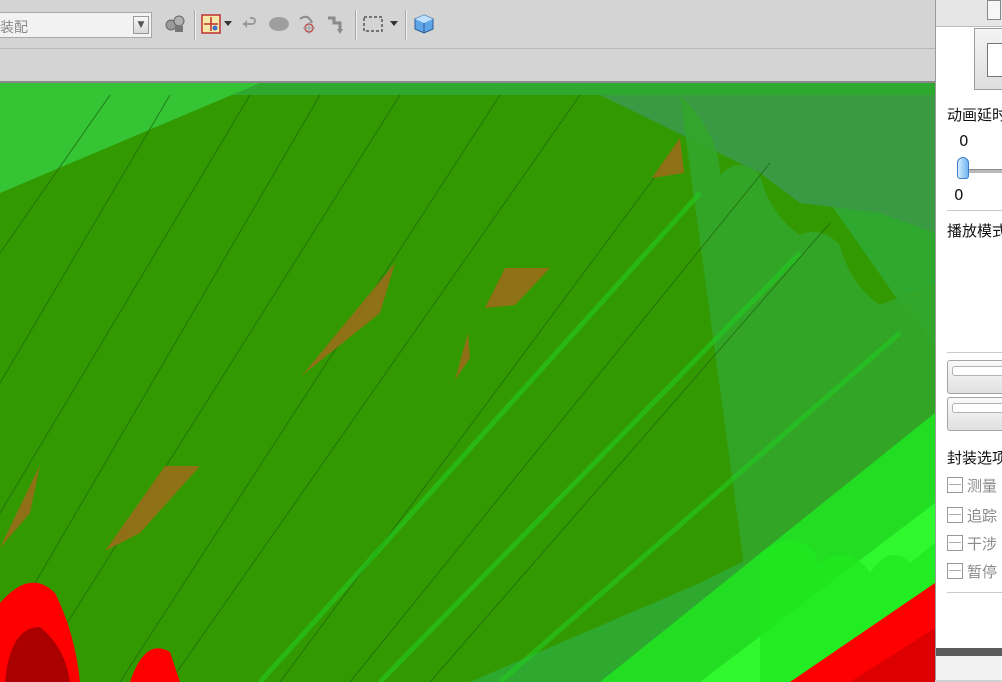 Image resolution: width=1002 pixels, height=682 pixels. What do you see at coordinates (424, 24) in the screenshot?
I see `3d-box-icon` at bounding box center [424, 24].